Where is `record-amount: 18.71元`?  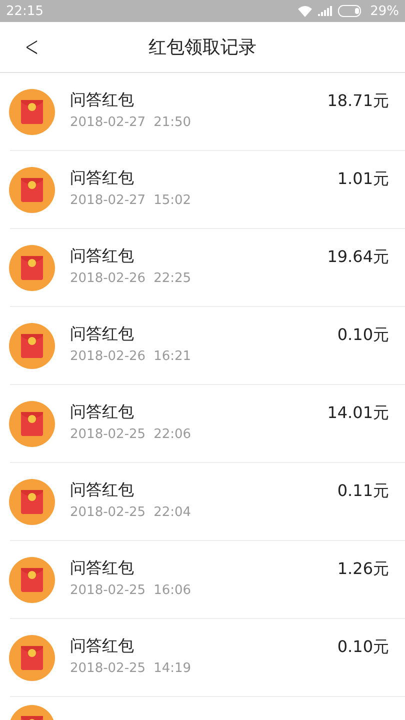
record-amount: 18.71元 is located at coordinates (358, 101).